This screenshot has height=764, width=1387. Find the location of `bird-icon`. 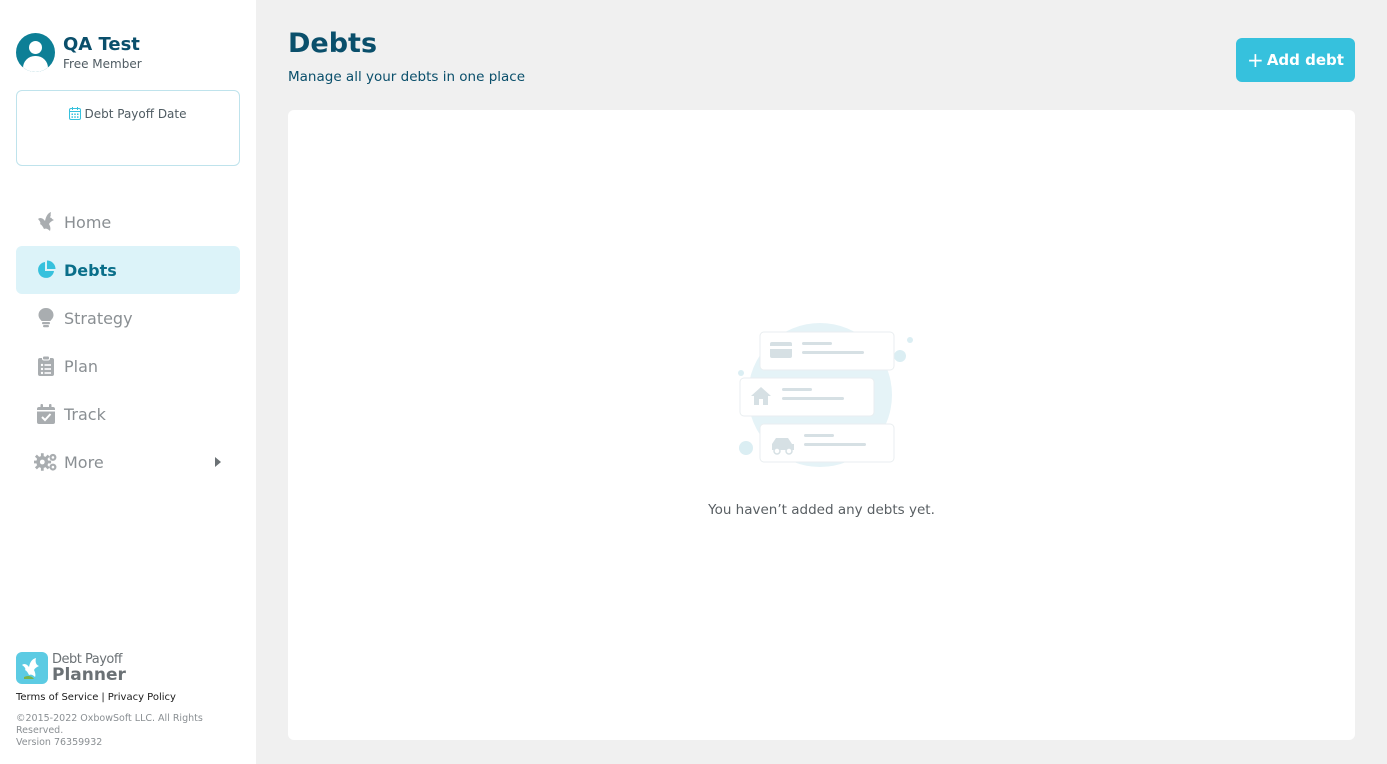

bird-icon is located at coordinates (46, 222).